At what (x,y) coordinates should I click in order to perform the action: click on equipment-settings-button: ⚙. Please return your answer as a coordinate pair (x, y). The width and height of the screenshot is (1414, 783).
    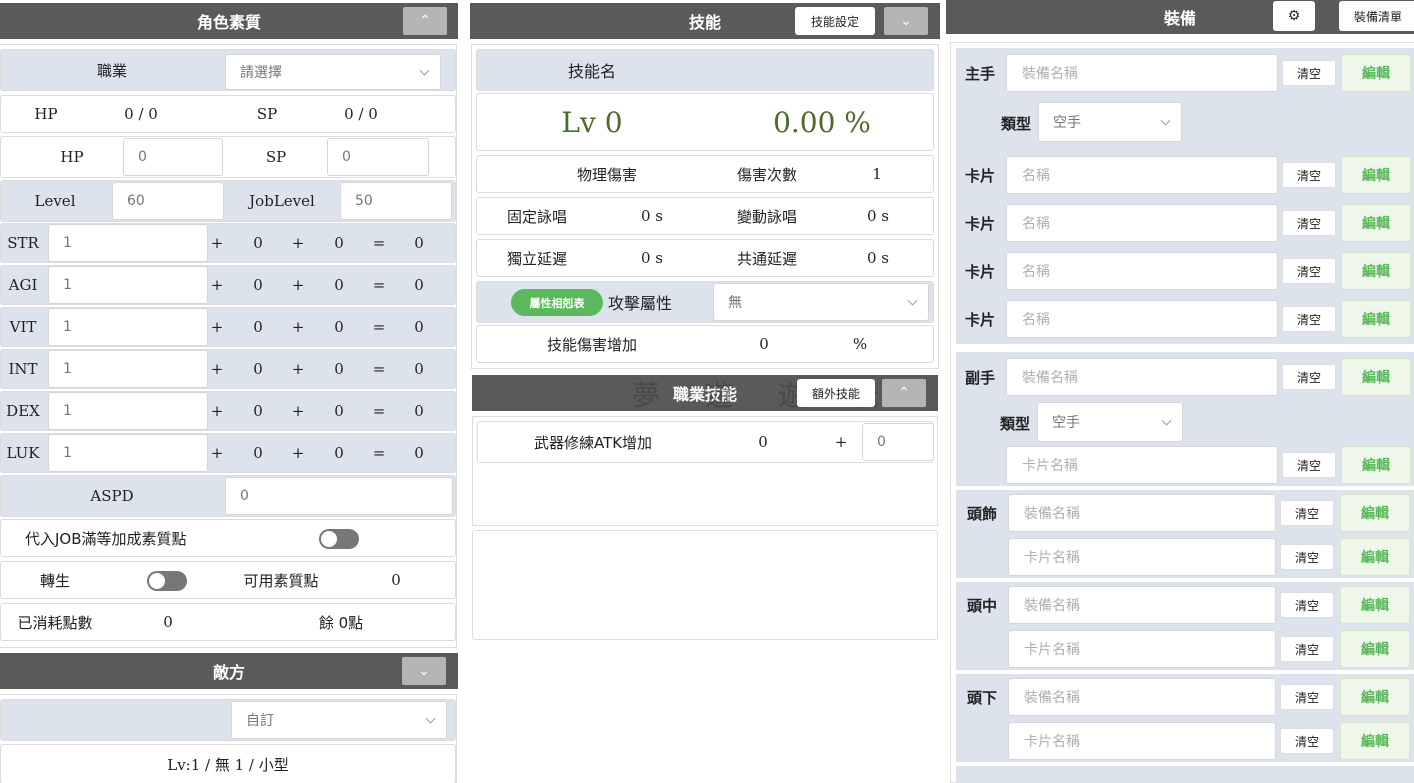
    Looking at the image, I should click on (1294, 16).